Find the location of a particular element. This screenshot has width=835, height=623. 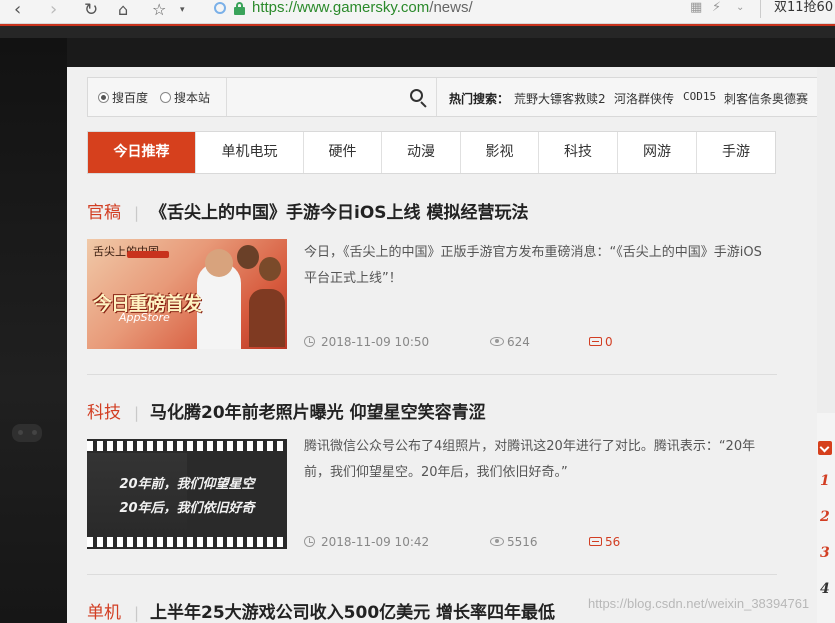

sidebar-panel is located at coordinates (826, 240).